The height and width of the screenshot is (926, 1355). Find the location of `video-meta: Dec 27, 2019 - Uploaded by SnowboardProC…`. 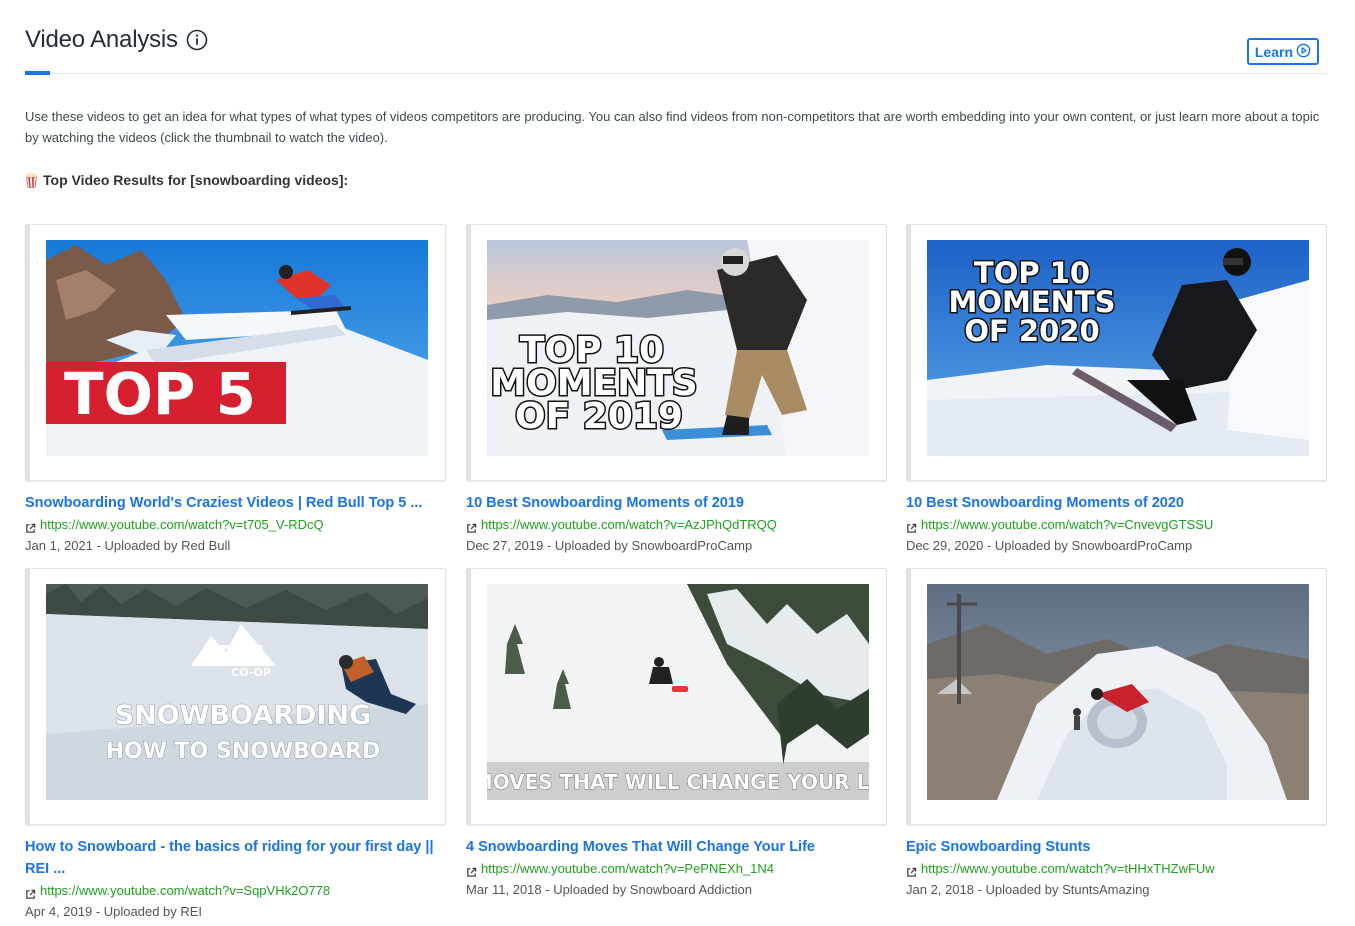

video-meta: Dec 27, 2019 - Uploaded by SnowboardProC… is located at coordinates (609, 545).